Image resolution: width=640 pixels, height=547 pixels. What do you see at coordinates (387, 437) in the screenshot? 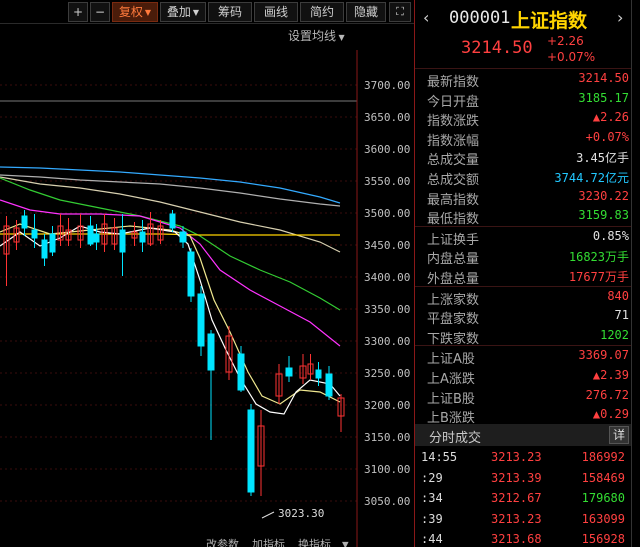
I see `y-tick: 3150.00` at bounding box center [387, 437].